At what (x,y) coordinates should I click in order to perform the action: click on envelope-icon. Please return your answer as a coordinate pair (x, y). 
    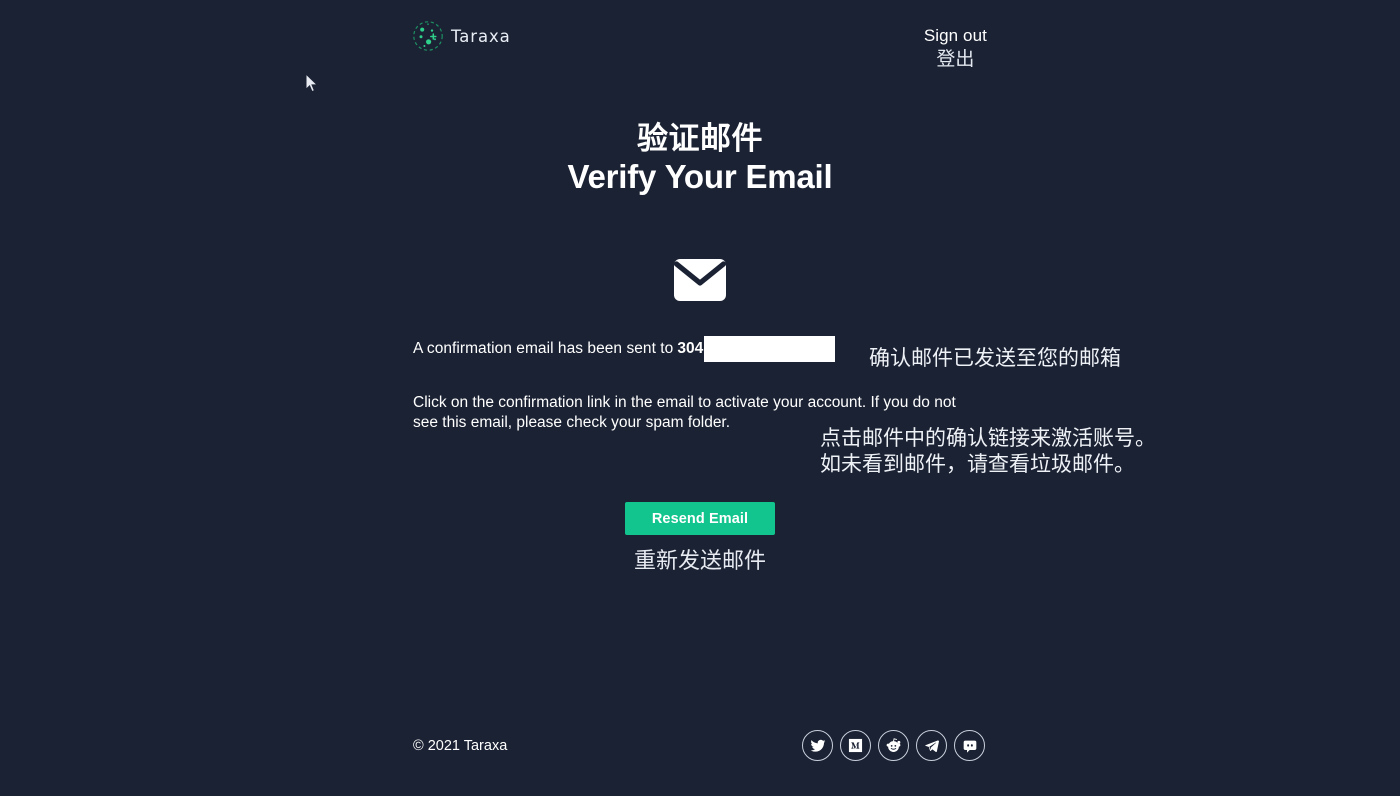
    Looking at the image, I should click on (700, 280).